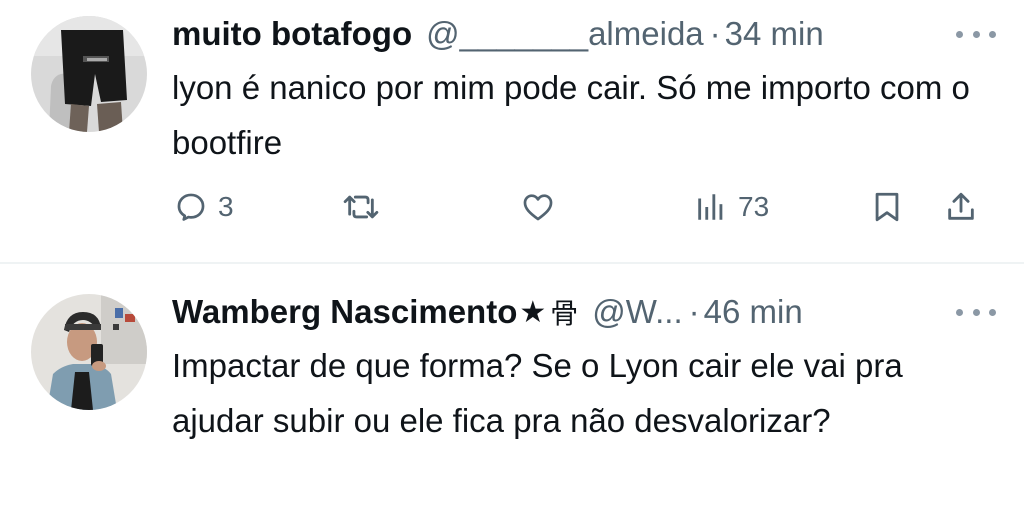  I want to click on like-button, so click(538, 207).